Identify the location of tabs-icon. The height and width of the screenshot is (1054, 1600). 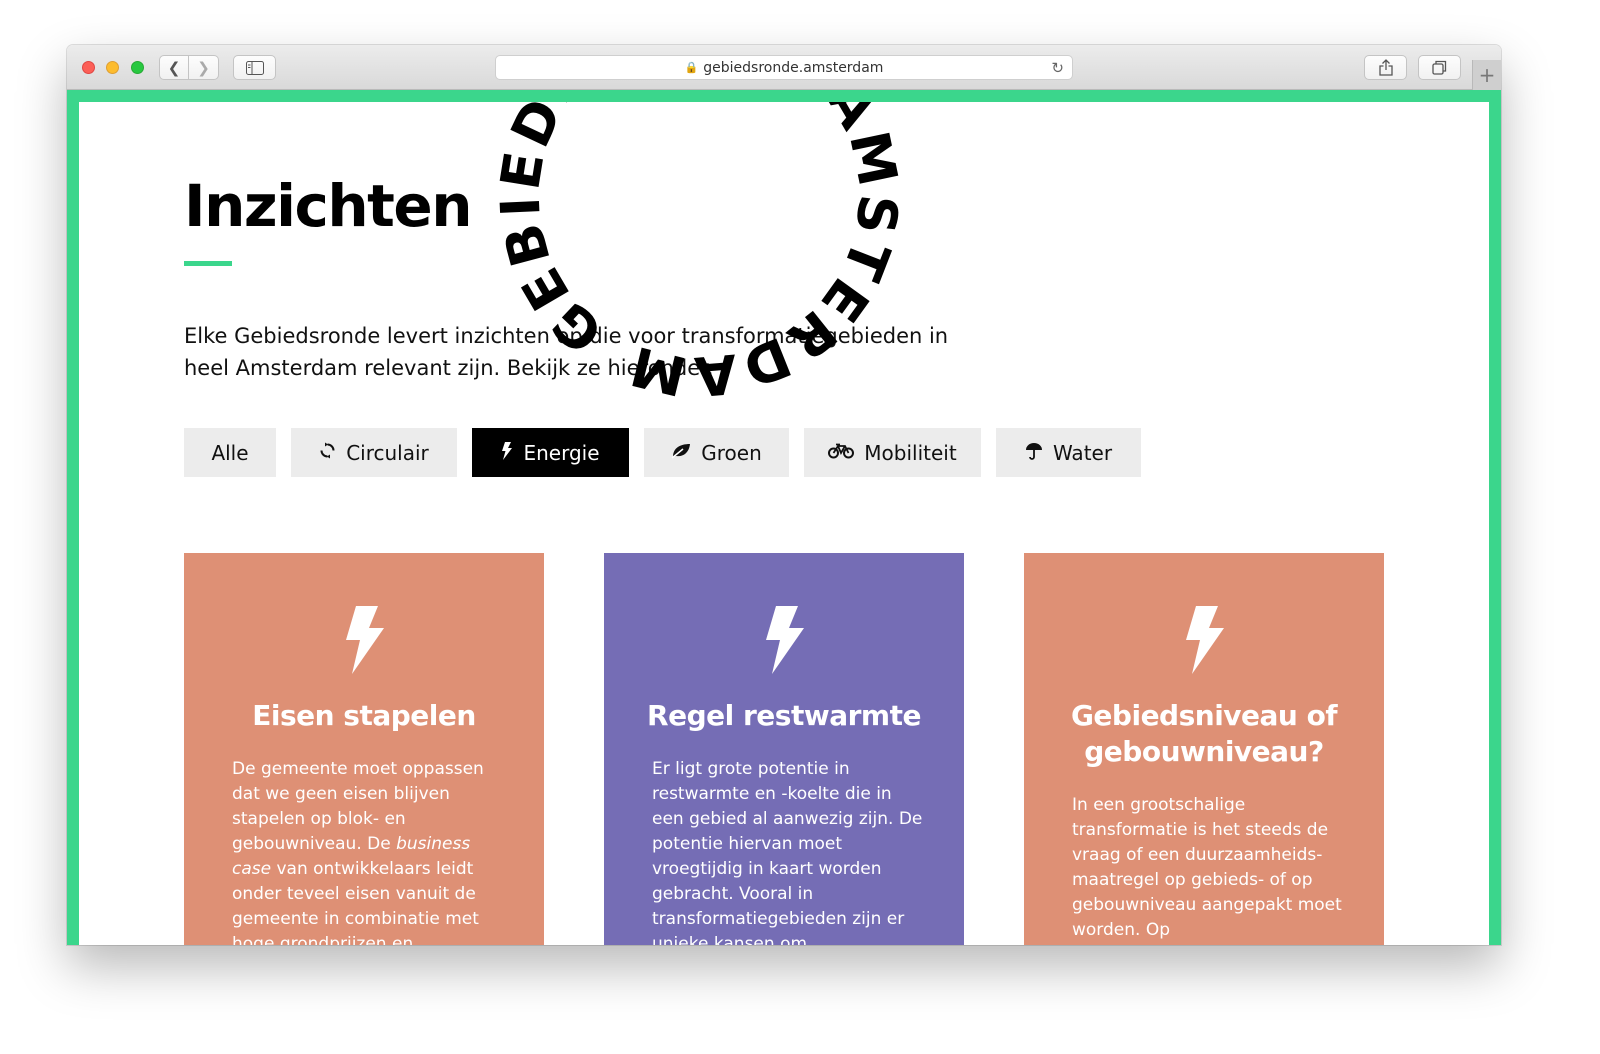
(1439, 67).